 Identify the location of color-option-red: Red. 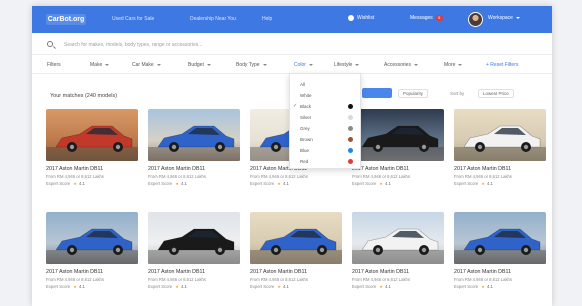
(304, 161).